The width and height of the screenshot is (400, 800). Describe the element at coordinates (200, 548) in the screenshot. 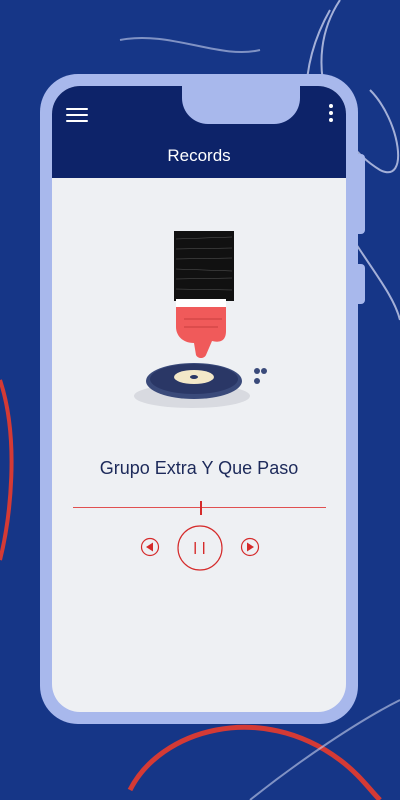

I see `pause-icon` at that location.